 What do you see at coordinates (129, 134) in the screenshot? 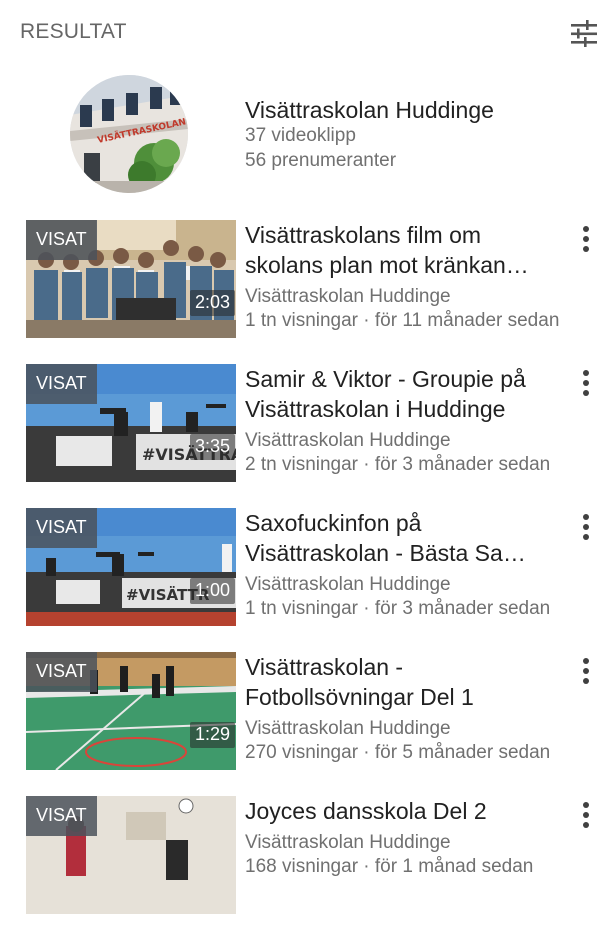
I see `channel-avatar: VISÄTTRASKOLAN` at bounding box center [129, 134].